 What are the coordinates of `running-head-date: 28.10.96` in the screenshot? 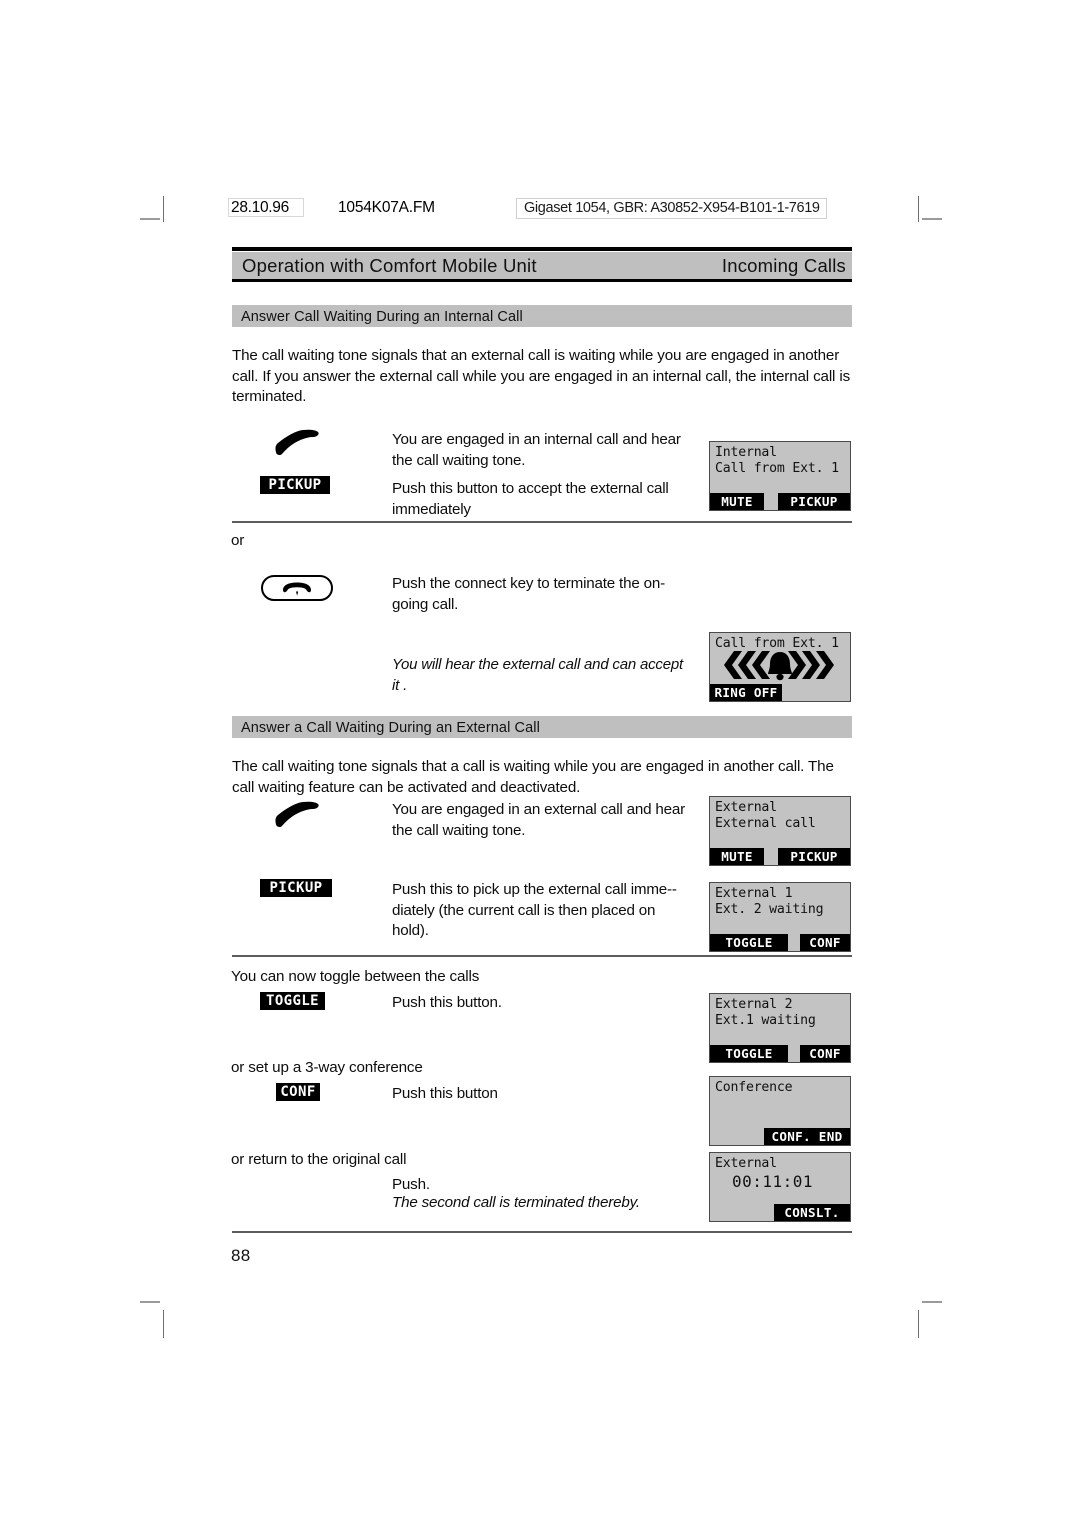 It's located at (266, 207).